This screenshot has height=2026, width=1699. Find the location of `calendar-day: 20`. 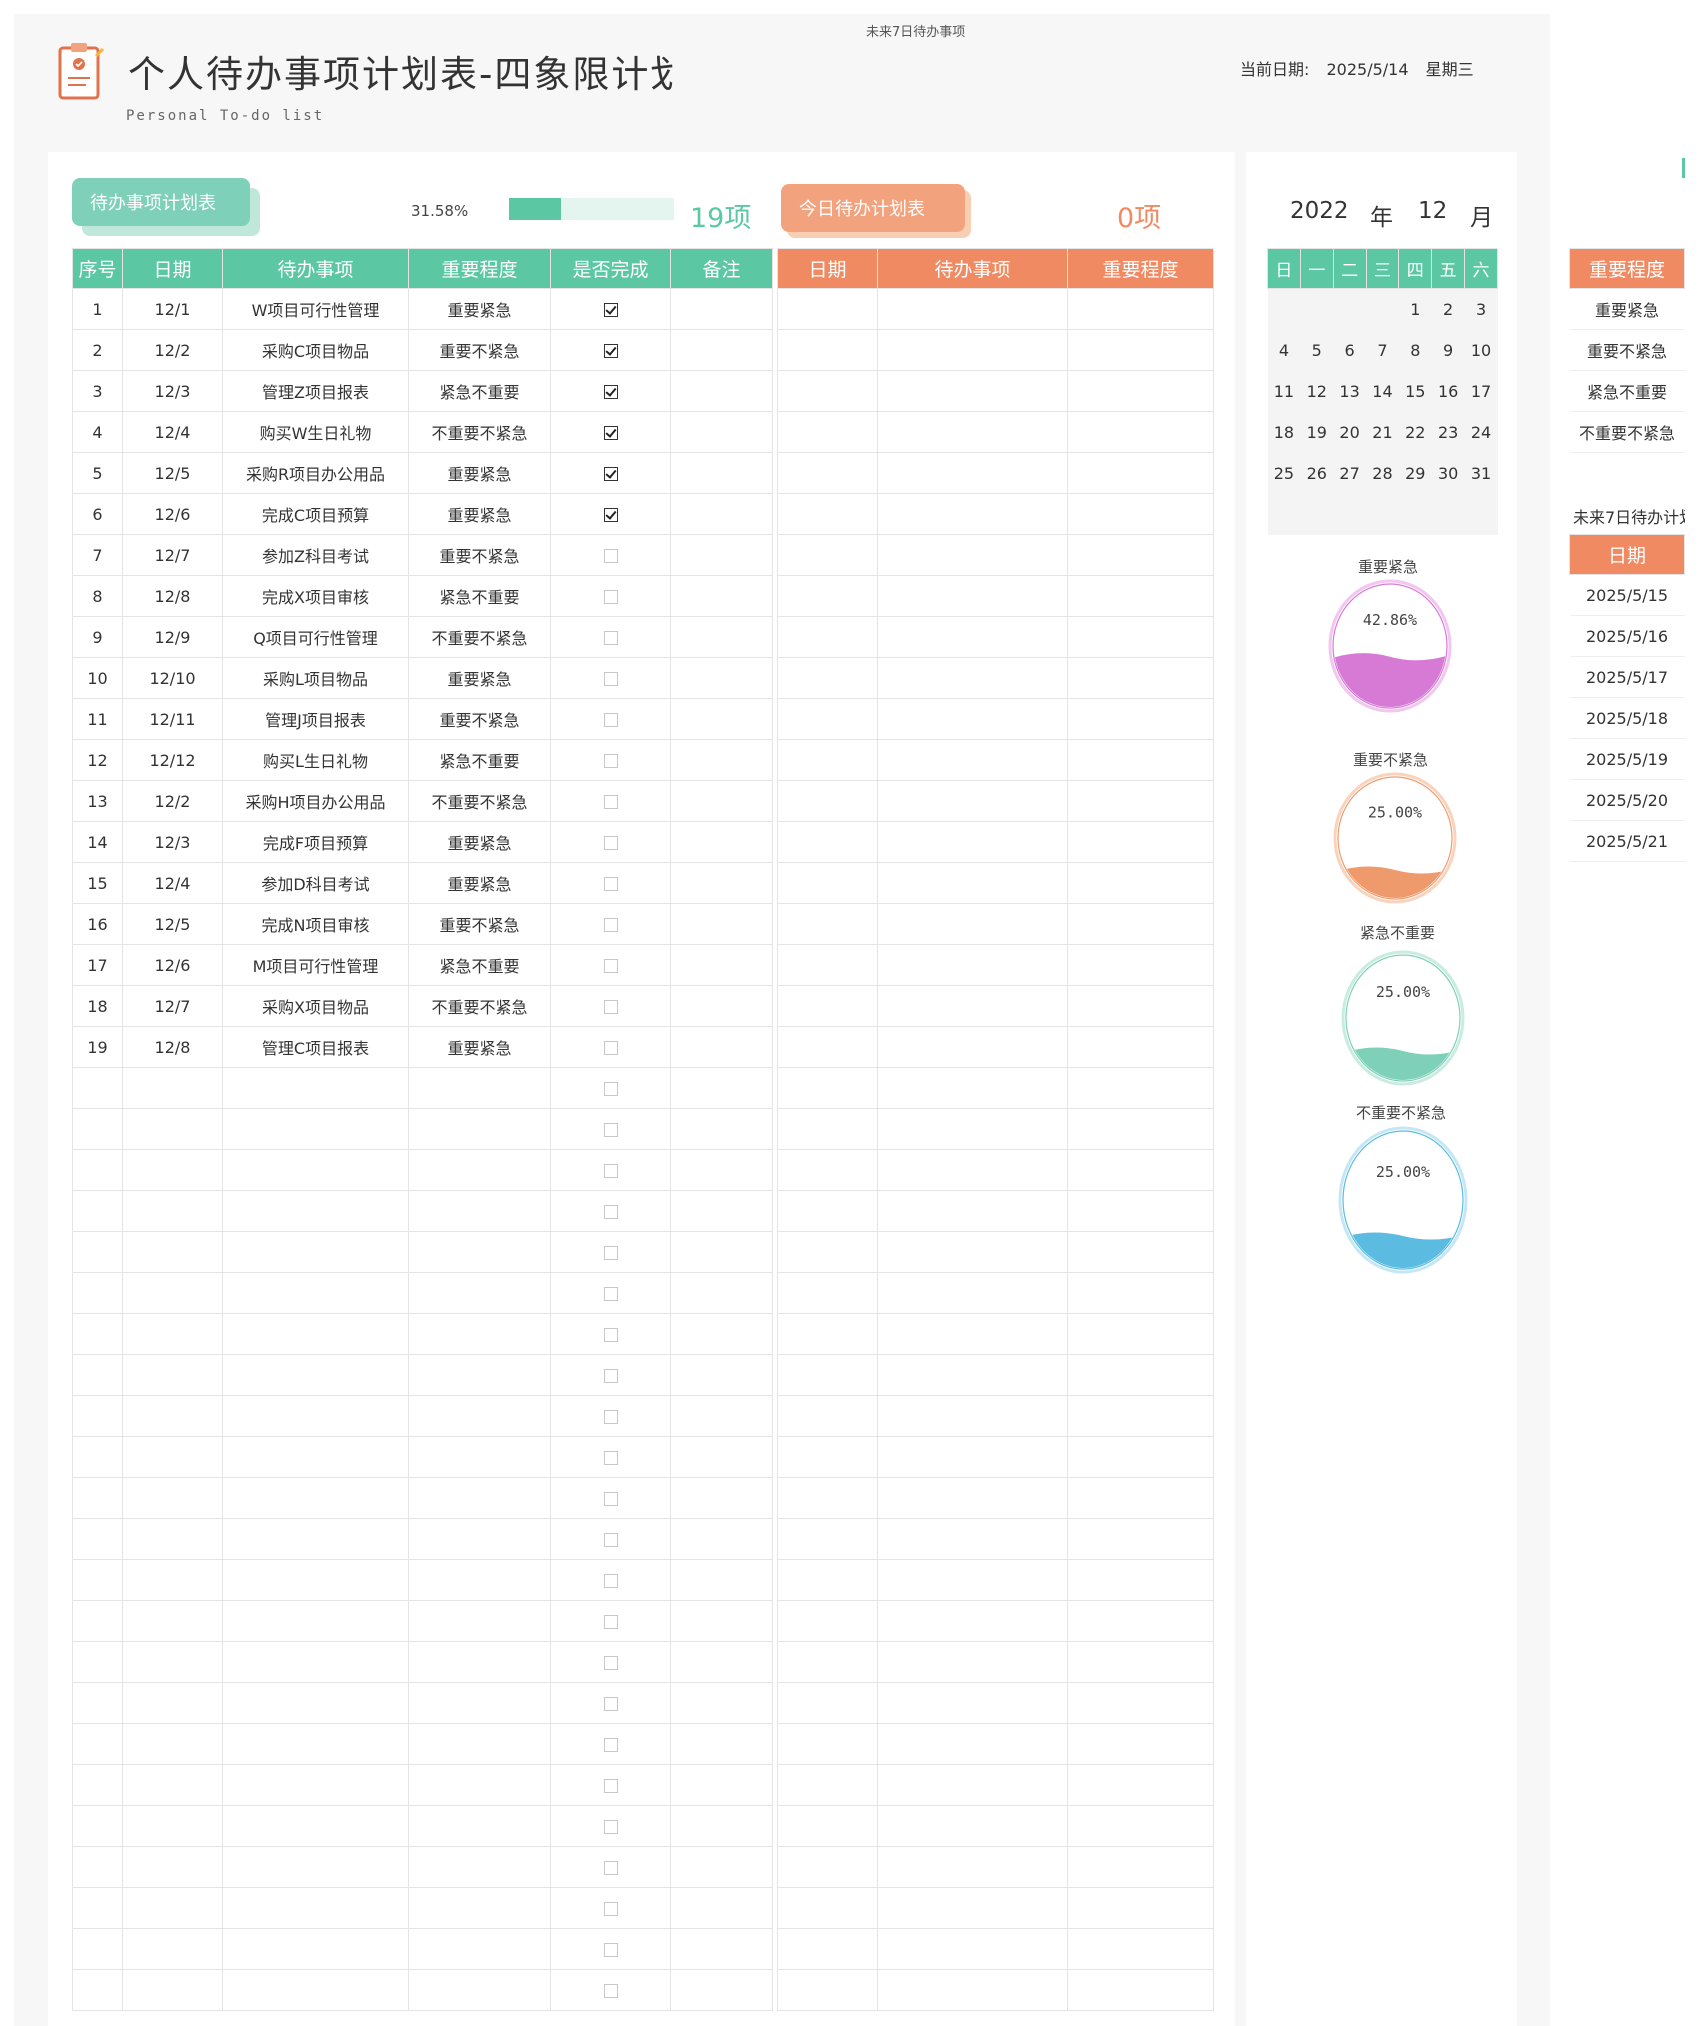

calendar-day: 20 is located at coordinates (1350, 432).